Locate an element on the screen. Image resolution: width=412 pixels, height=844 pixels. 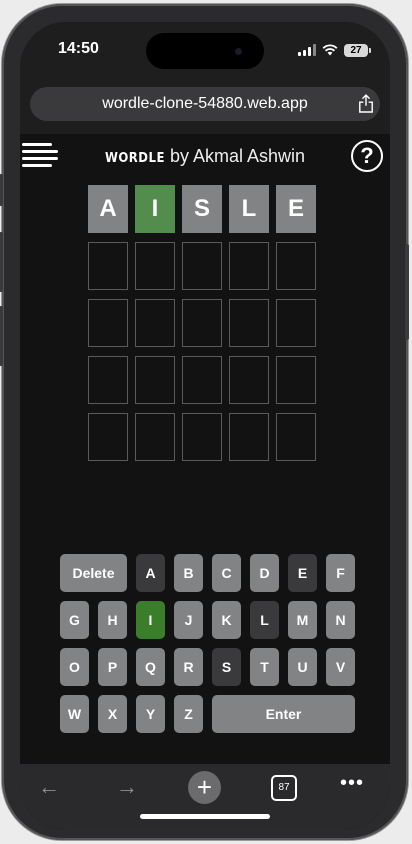
board-tile: E is located at coordinates (296, 209).